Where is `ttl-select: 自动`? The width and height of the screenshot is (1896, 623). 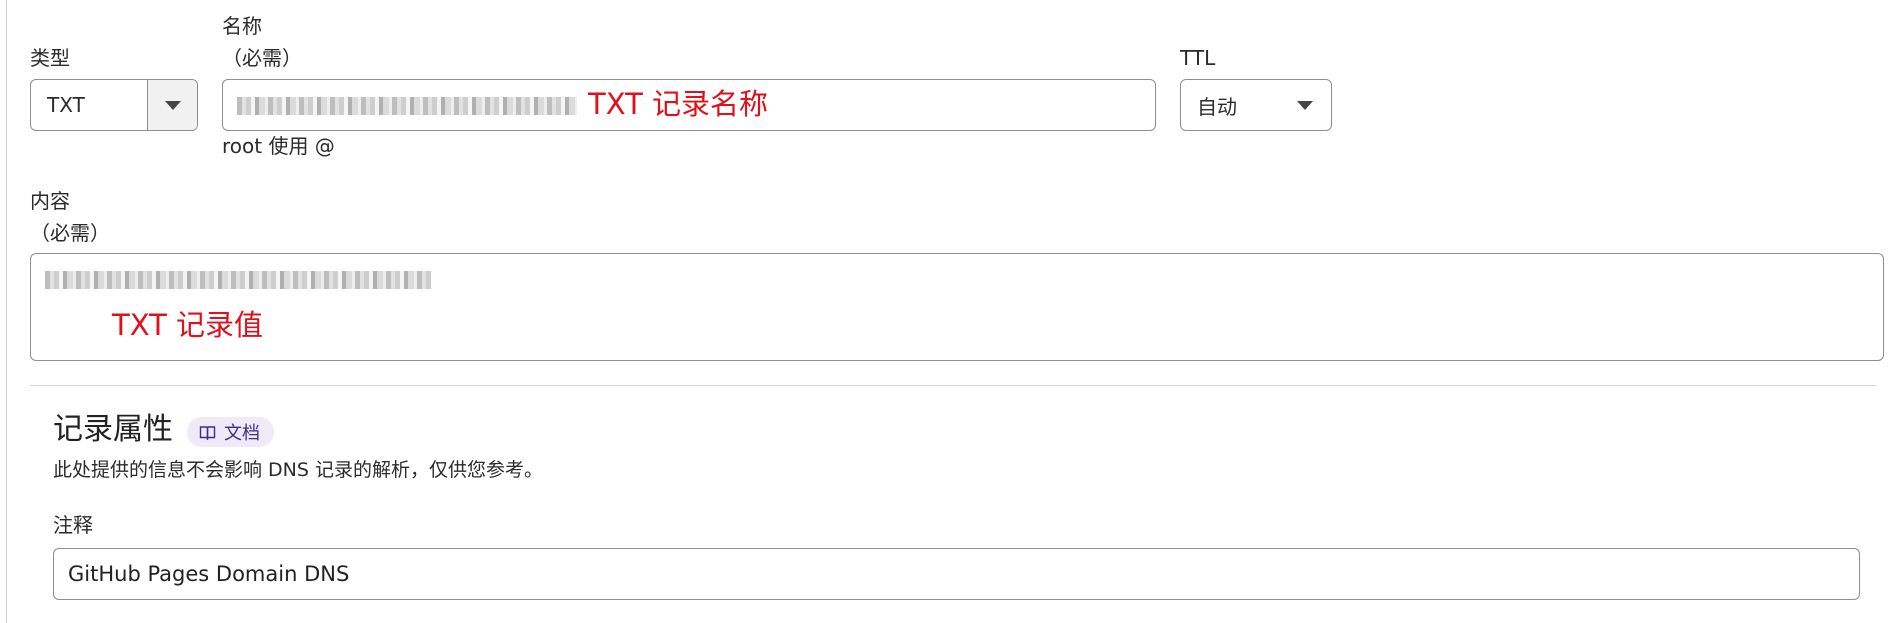 ttl-select: 自动 is located at coordinates (1256, 105).